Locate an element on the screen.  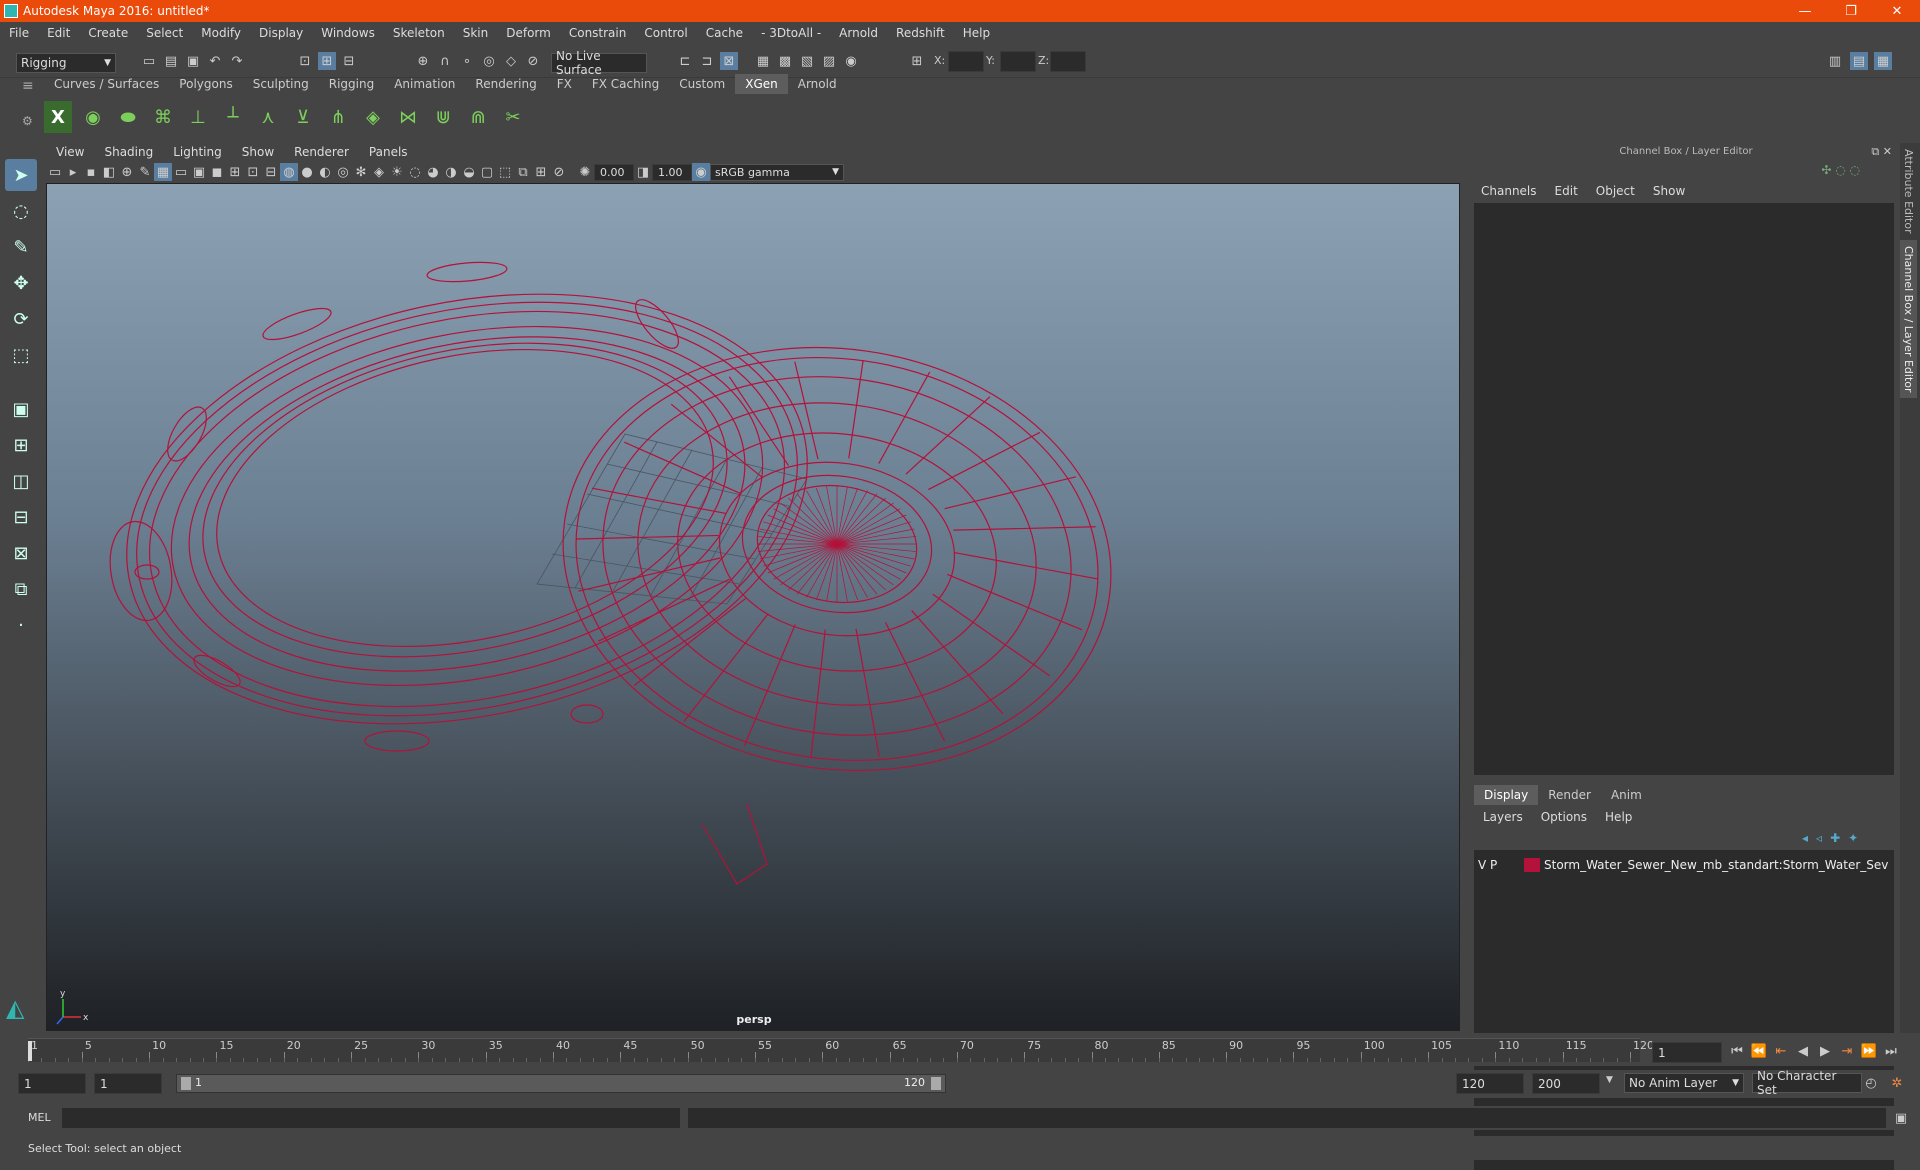
tab-sculpting: Sculpting is located at coordinates (281, 84).